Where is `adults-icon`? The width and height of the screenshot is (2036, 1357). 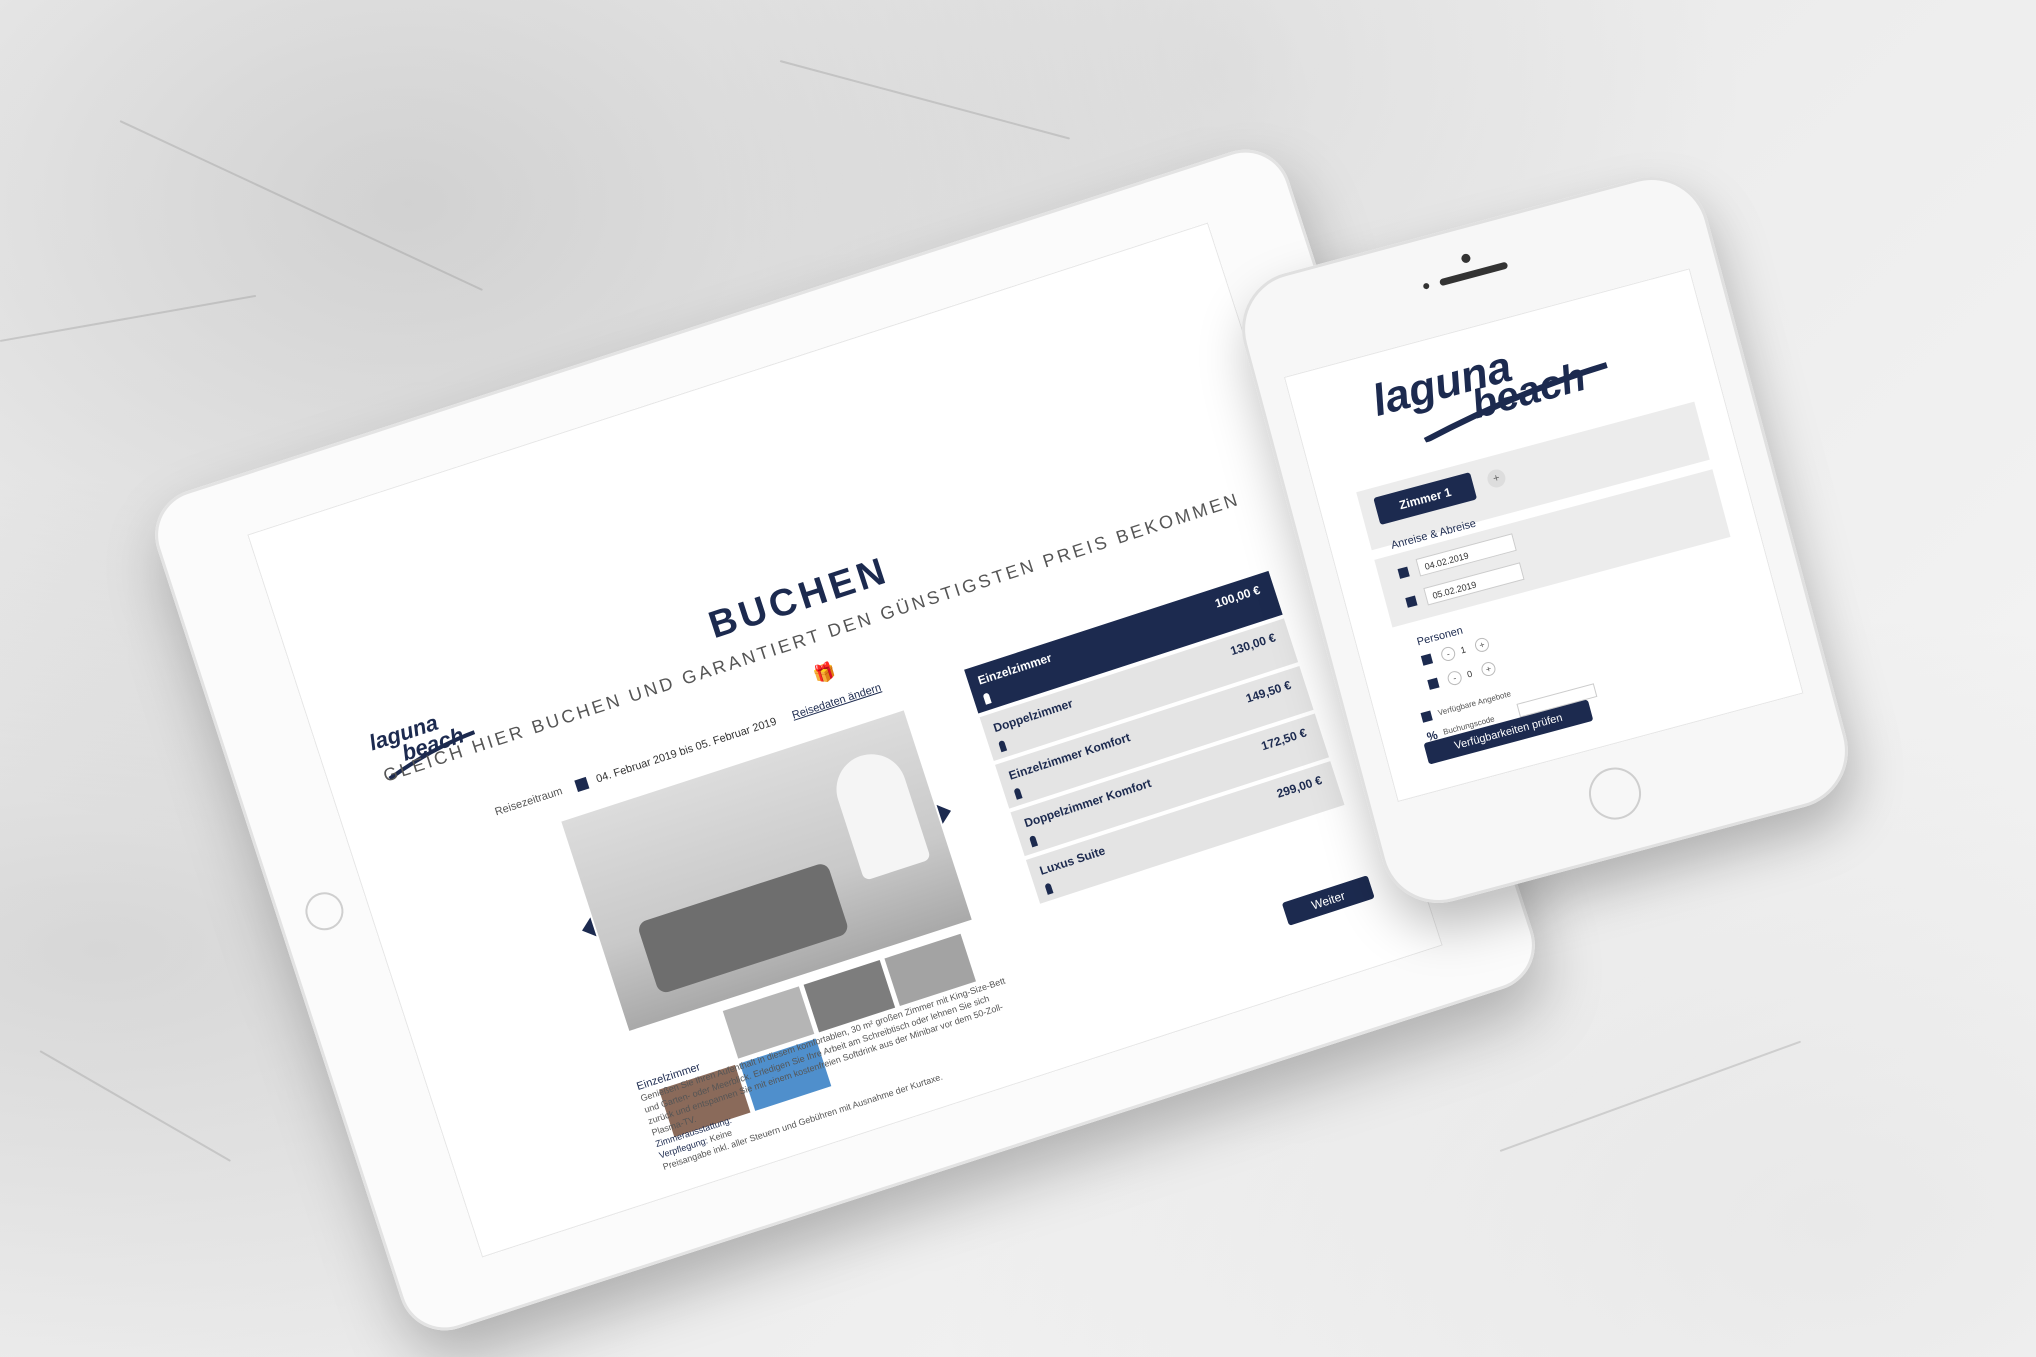
adults-icon is located at coordinates (1427, 659).